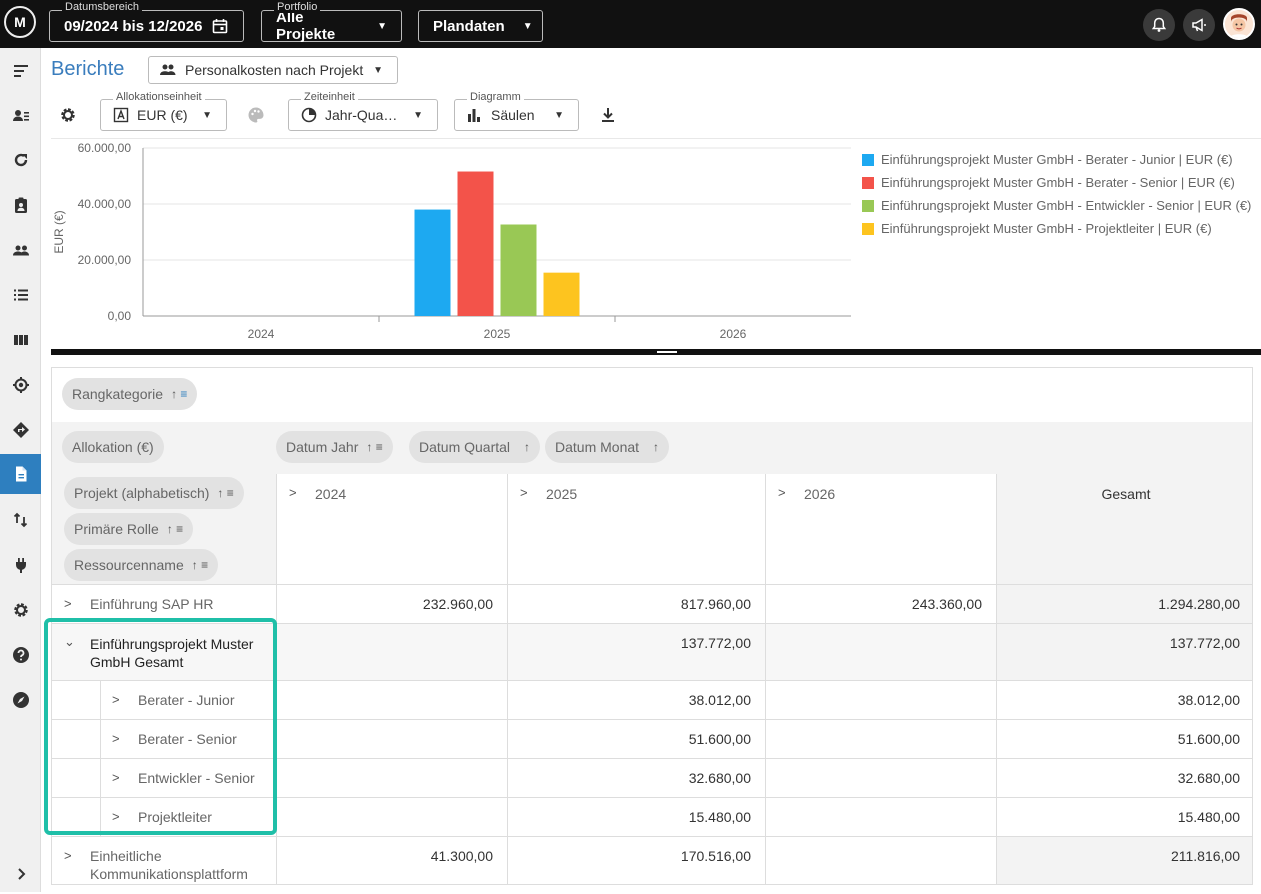 Image resolution: width=1261 pixels, height=894 pixels. What do you see at coordinates (113, 447) in the screenshot?
I see `value-chip-allocation: Allokation (€)` at bounding box center [113, 447].